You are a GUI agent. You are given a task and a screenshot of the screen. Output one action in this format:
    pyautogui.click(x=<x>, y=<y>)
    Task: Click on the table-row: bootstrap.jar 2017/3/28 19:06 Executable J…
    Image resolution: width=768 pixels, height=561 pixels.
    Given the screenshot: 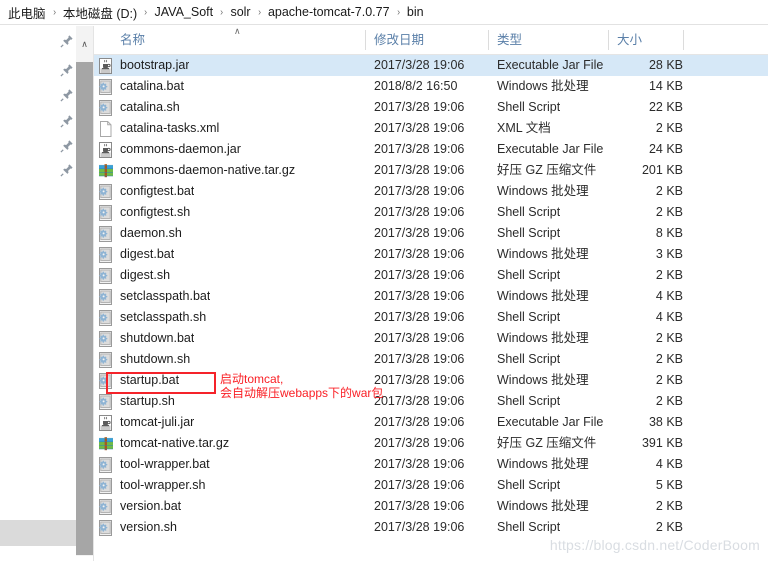 What is the action you would take?
    pyautogui.click(x=431, y=65)
    